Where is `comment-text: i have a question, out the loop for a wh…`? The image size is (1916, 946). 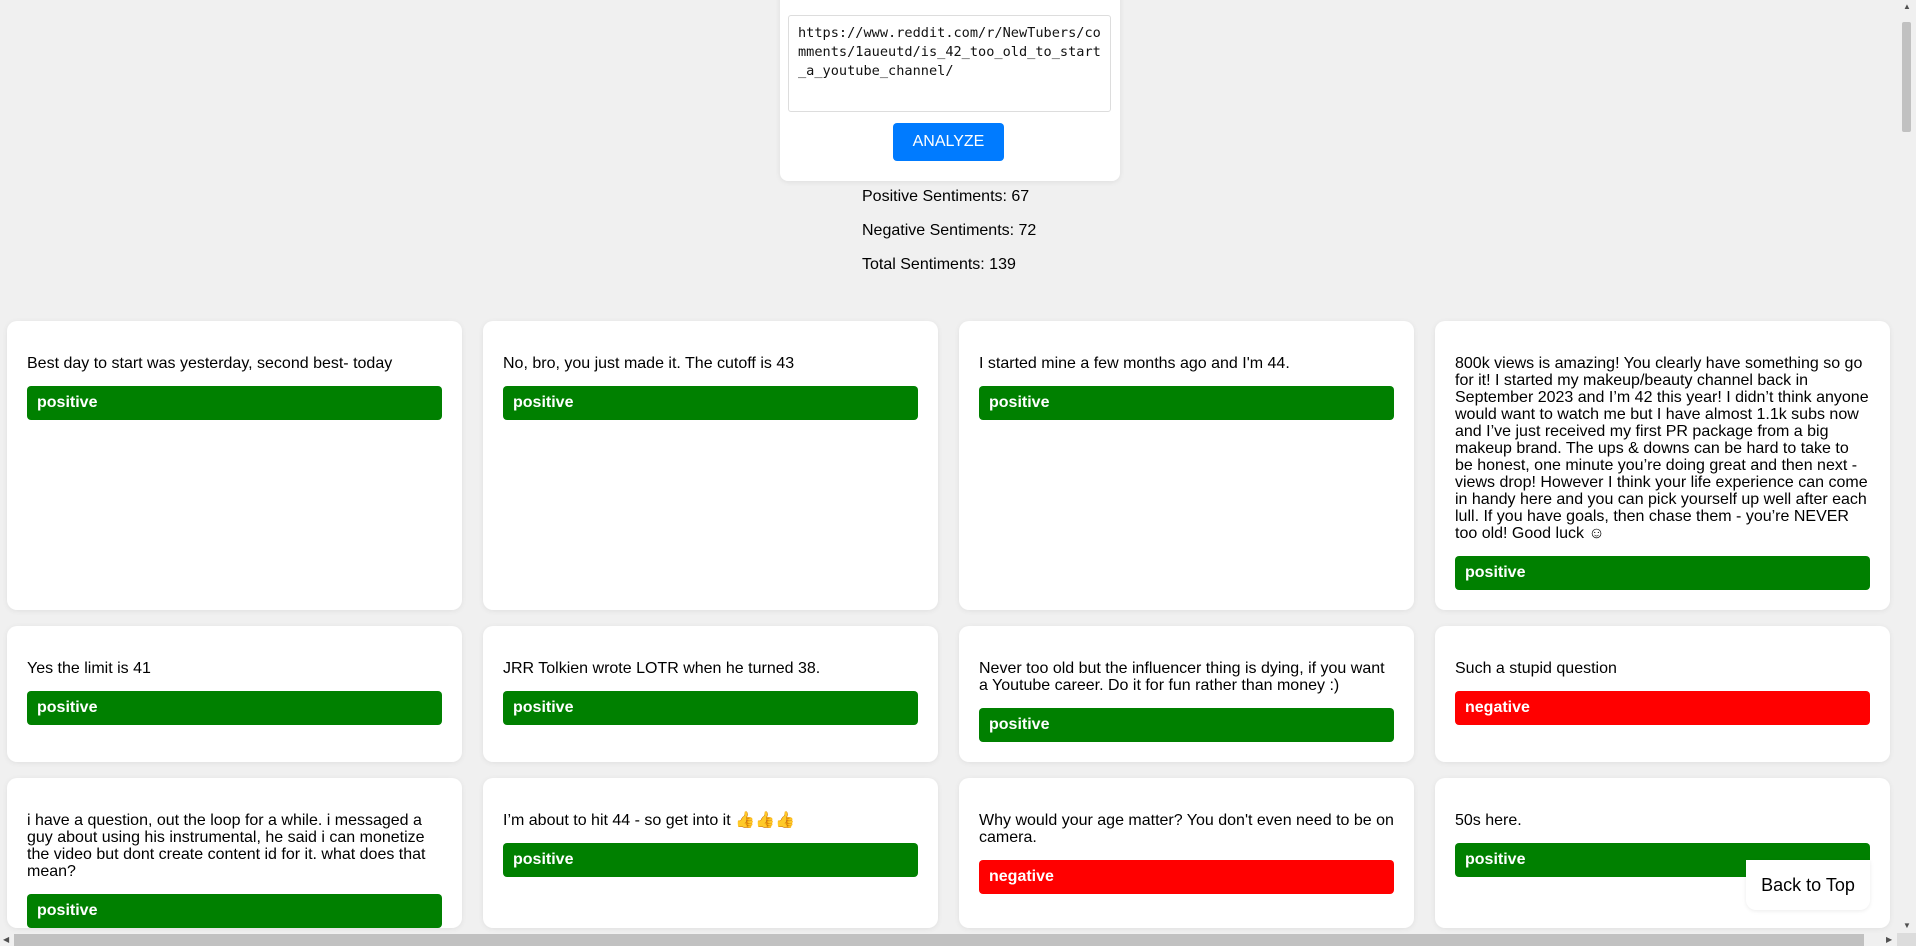 comment-text: i have a question, out the loop for a wh… is located at coordinates (226, 846).